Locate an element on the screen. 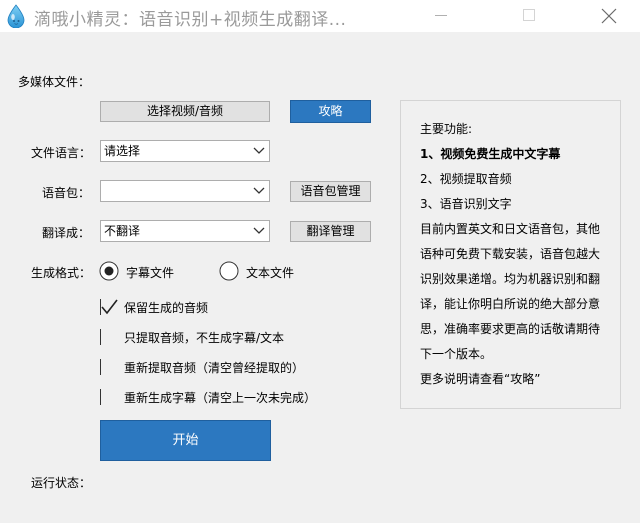 Image resolution: width=640 pixels, height=523 pixels. info-line: 下一个版本。 is located at coordinates (456, 354).